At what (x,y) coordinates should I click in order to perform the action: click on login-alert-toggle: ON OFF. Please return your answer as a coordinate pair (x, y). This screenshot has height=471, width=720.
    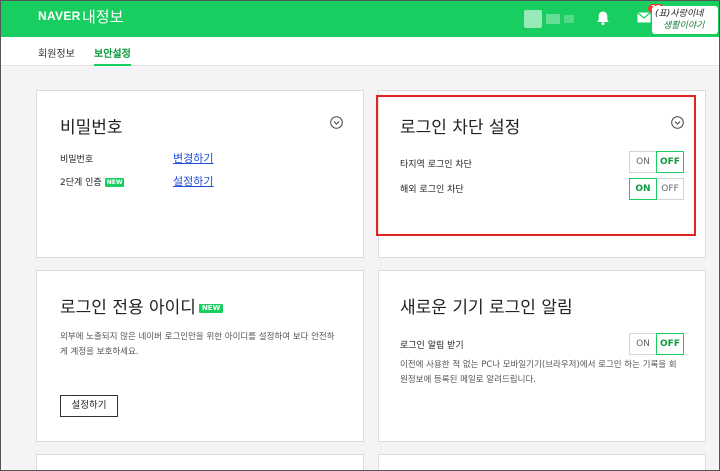
    Looking at the image, I should click on (657, 344).